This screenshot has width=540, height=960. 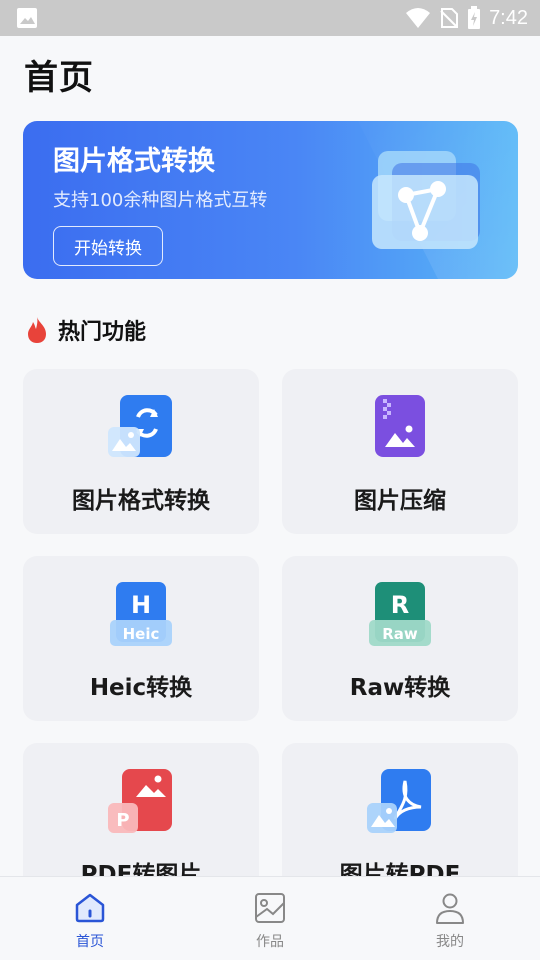 I want to click on image-compress-icon, so click(x=400, y=426).